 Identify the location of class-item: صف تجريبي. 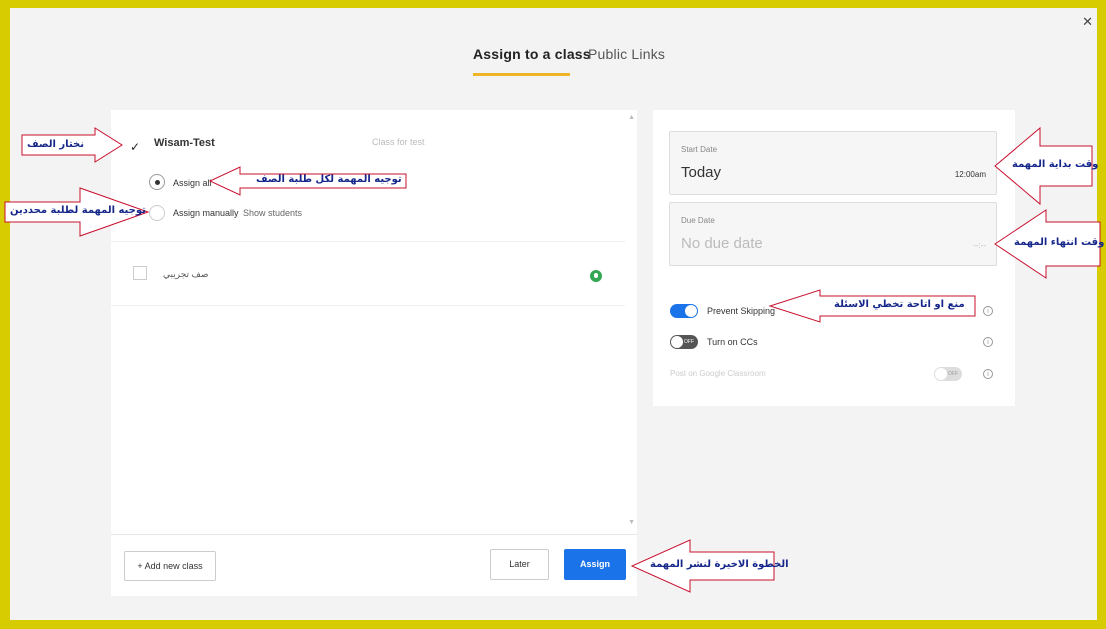
(368, 274).